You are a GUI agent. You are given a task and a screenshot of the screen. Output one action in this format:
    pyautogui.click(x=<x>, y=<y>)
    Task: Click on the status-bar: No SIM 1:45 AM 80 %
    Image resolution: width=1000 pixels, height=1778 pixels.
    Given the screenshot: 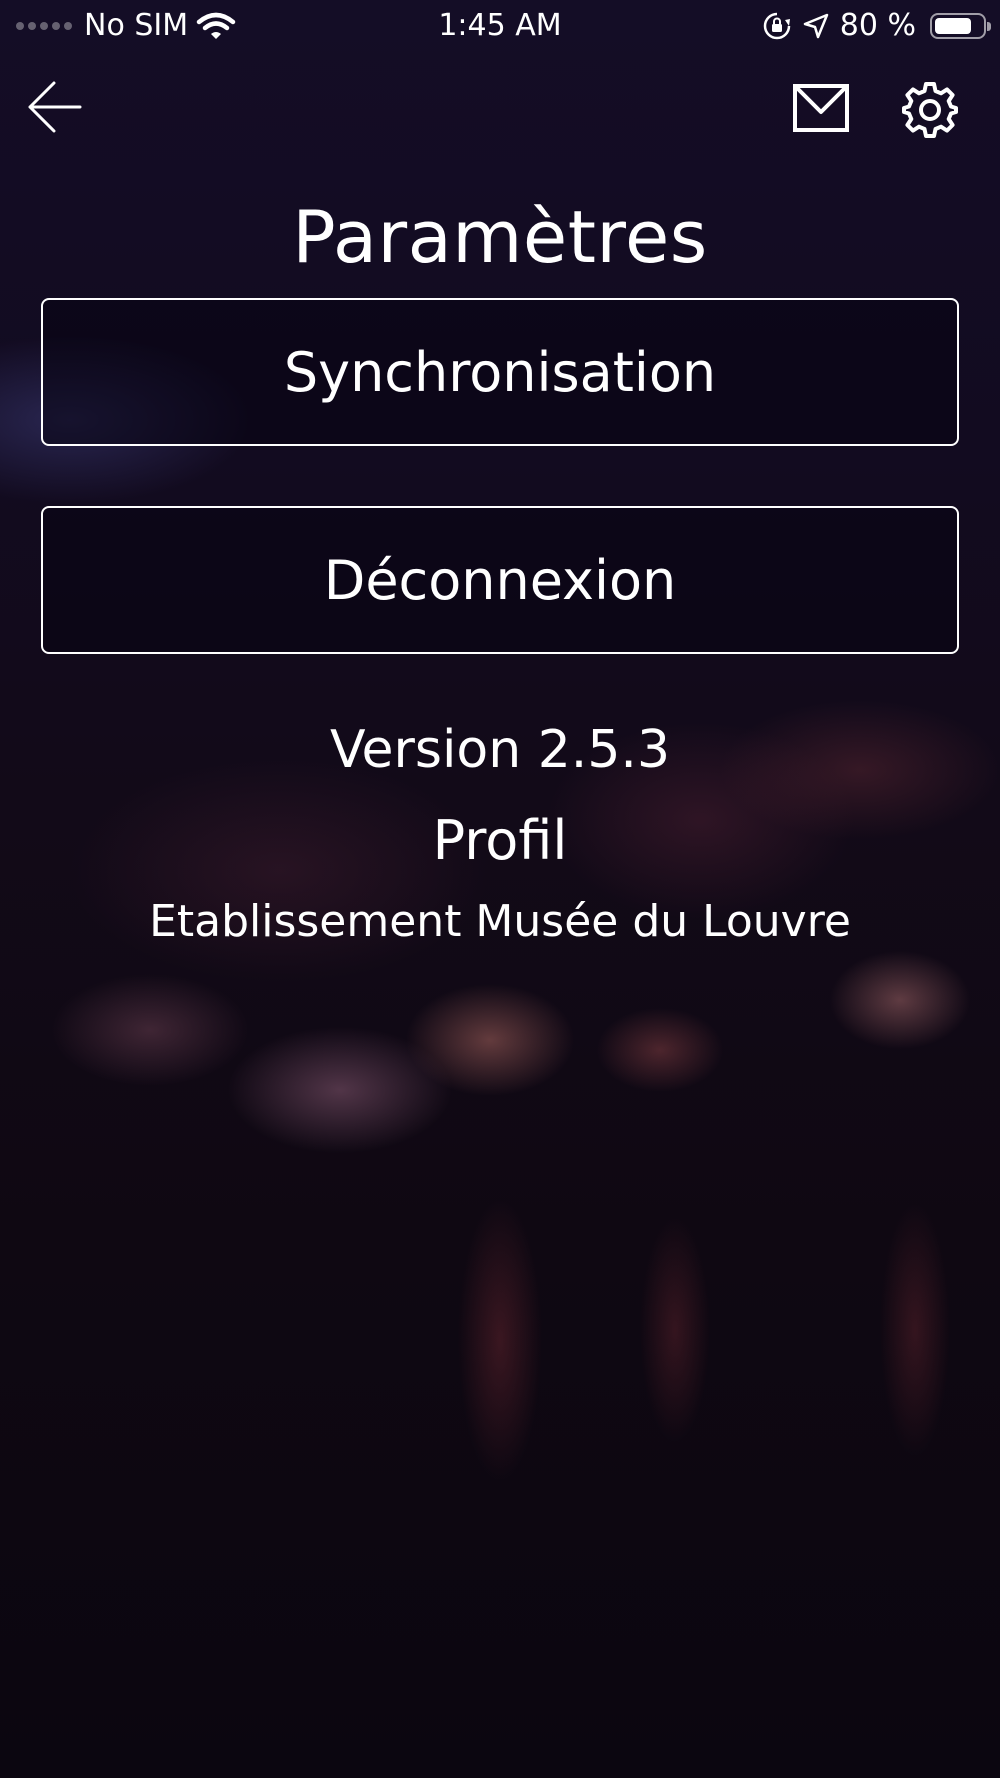 What is the action you would take?
    pyautogui.click(x=500, y=26)
    